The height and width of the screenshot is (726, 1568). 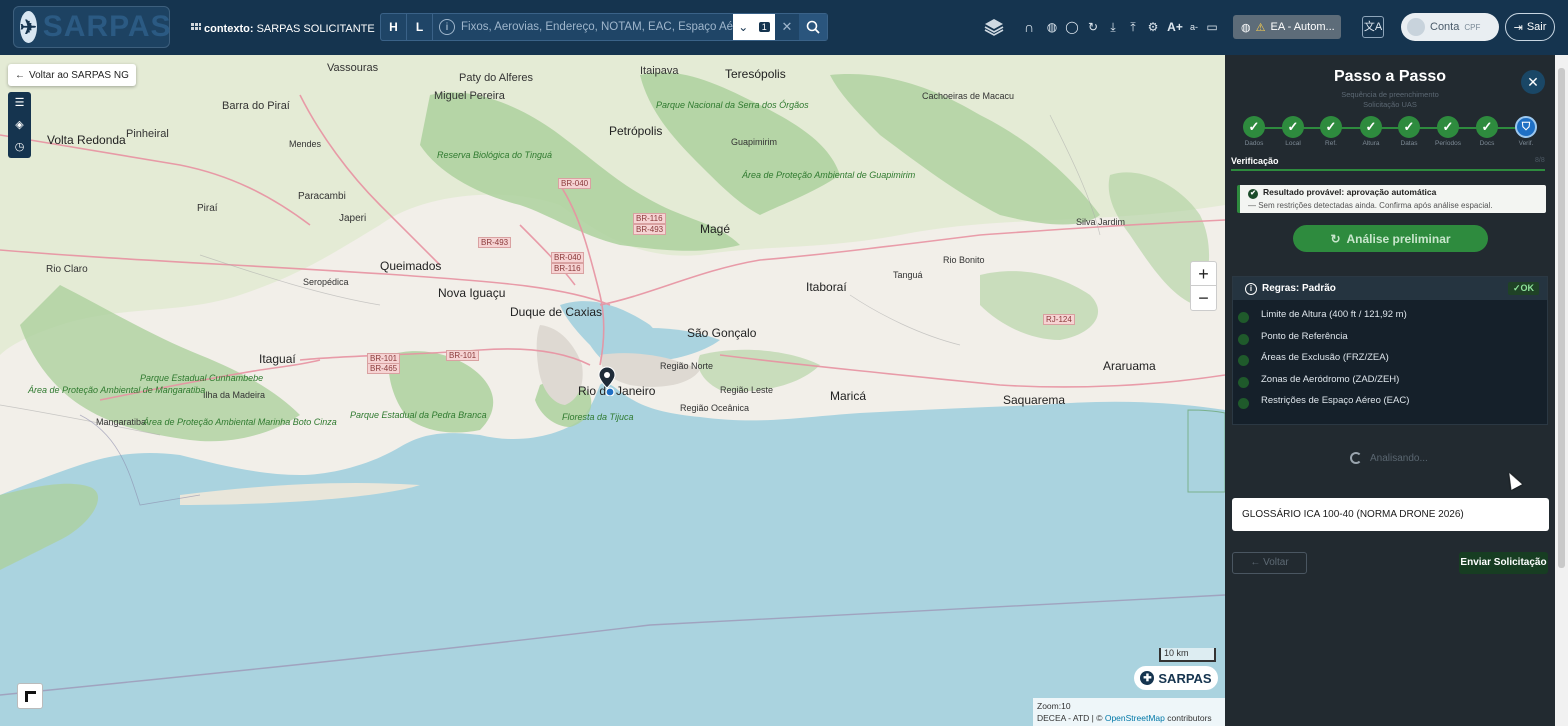 I want to click on layers-icon, so click(x=994, y=27).